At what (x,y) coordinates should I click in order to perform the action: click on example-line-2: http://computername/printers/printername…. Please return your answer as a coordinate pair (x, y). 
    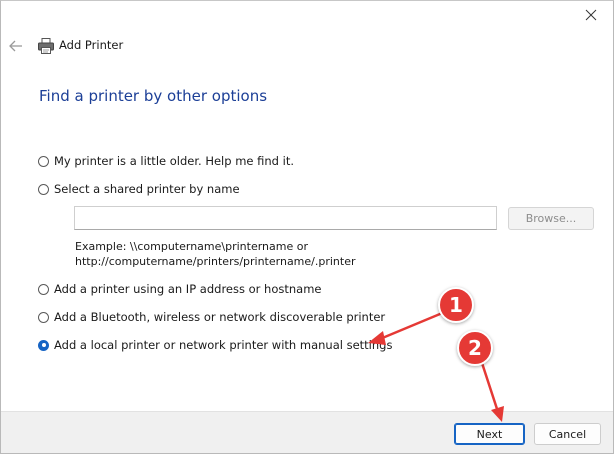
    Looking at the image, I should click on (215, 261).